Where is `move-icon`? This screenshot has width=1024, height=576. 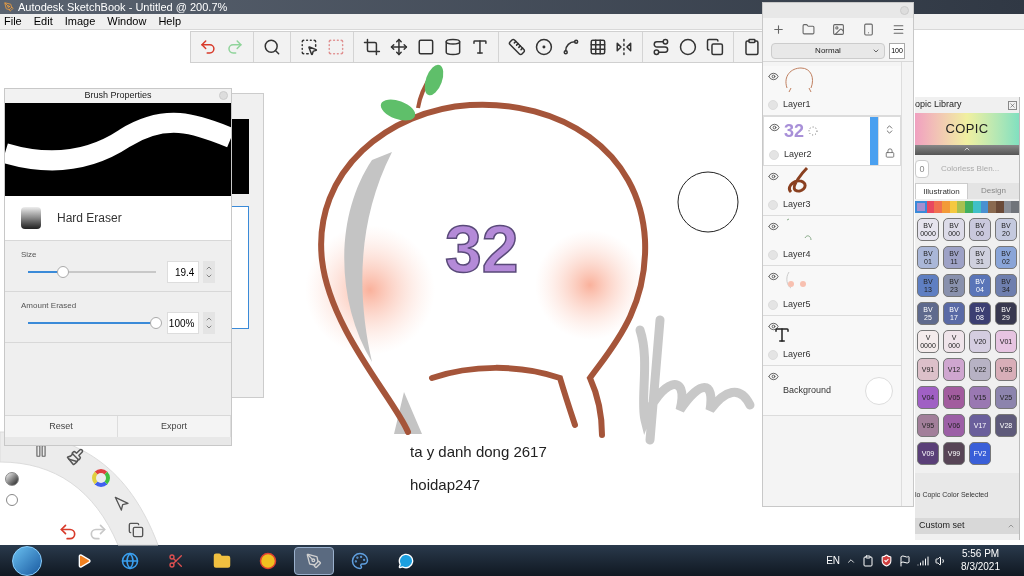 move-icon is located at coordinates (399, 47).